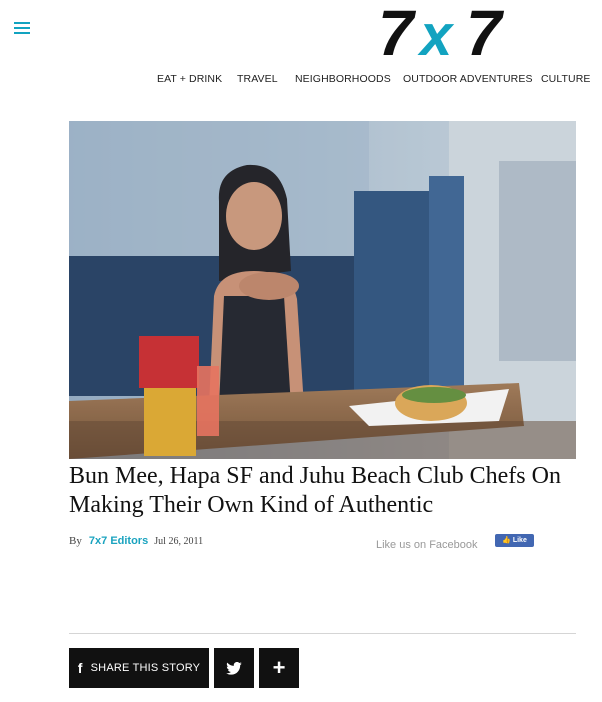 This screenshot has height=702, width=602. I want to click on plus-icon: +, so click(279, 667).